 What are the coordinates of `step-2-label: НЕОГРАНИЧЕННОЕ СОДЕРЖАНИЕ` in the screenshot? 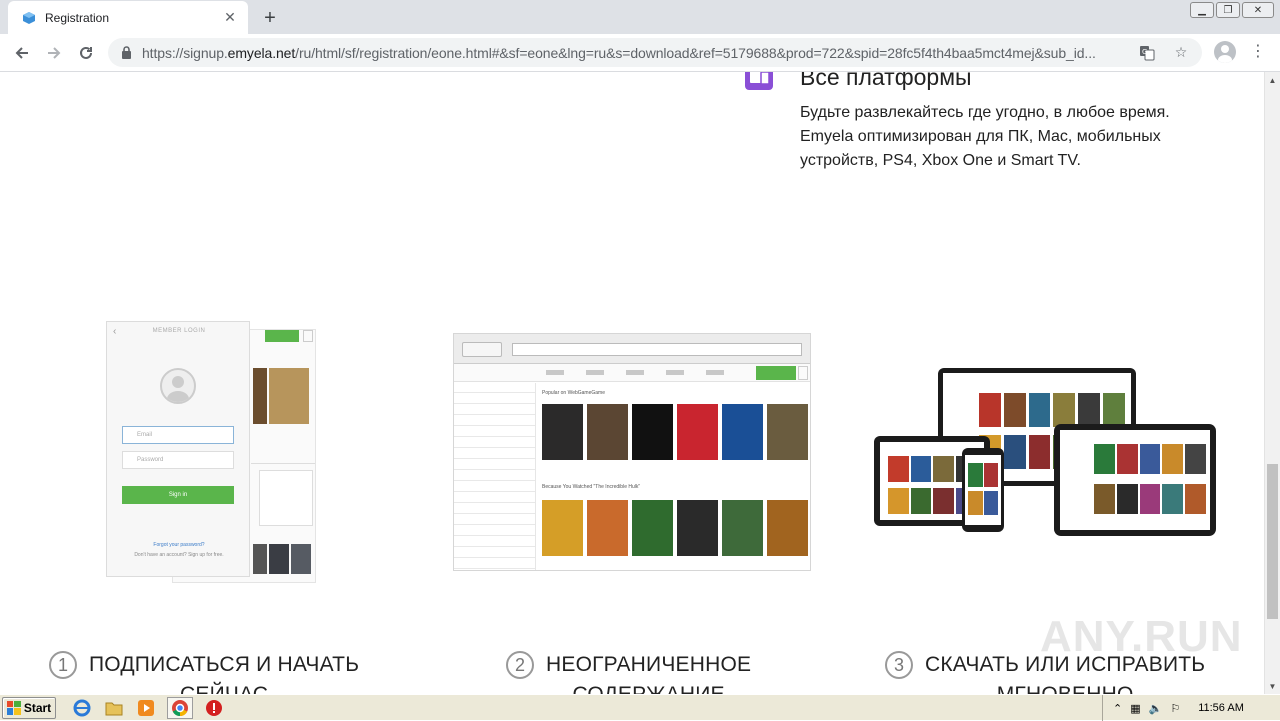 It's located at (648, 672).